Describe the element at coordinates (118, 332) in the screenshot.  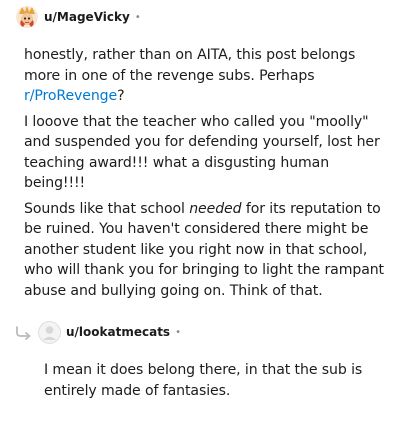
I see `username: u/lookatmecats` at that location.